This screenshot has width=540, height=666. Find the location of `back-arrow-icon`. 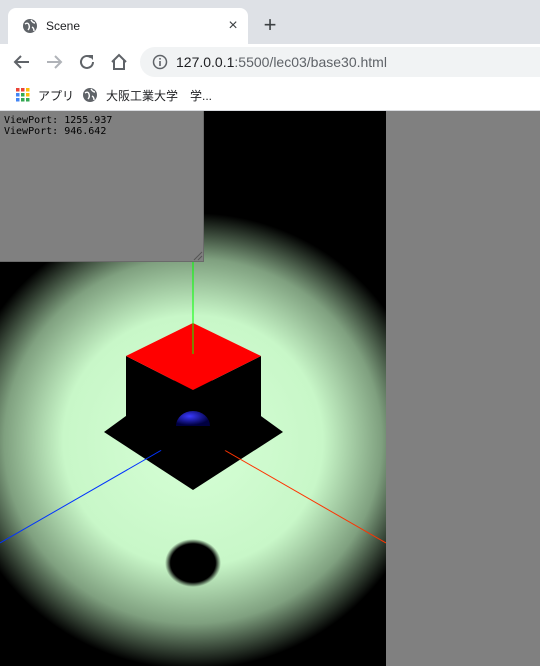

back-arrow-icon is located at coordinates (22, 62).